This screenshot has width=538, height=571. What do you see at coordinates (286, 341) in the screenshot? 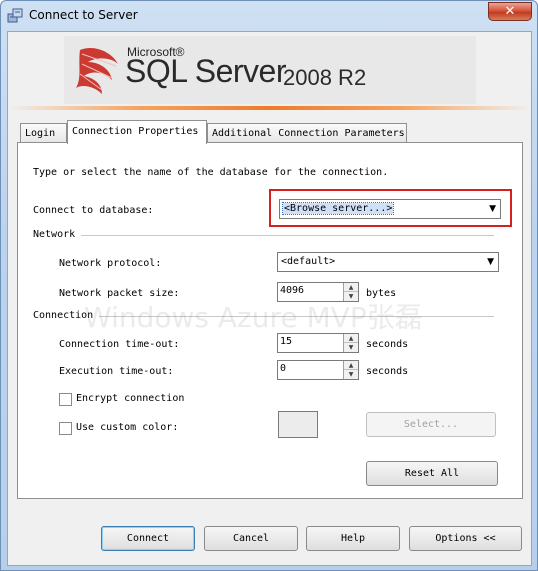
I see `connection-timeout-value: 15` at bounding box center [286, 341].